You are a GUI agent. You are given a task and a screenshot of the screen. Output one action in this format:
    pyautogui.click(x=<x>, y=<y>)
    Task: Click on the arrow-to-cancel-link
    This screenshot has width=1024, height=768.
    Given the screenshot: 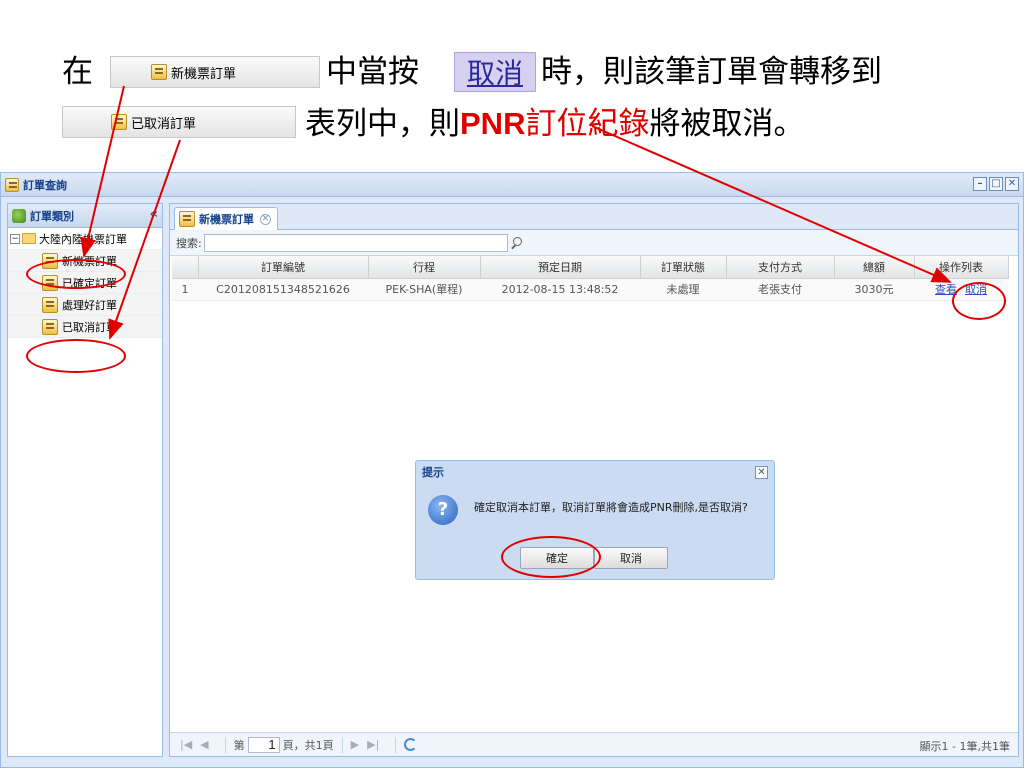 What is the action you would take?
    pyautogui.click(x=771, y=204)
    